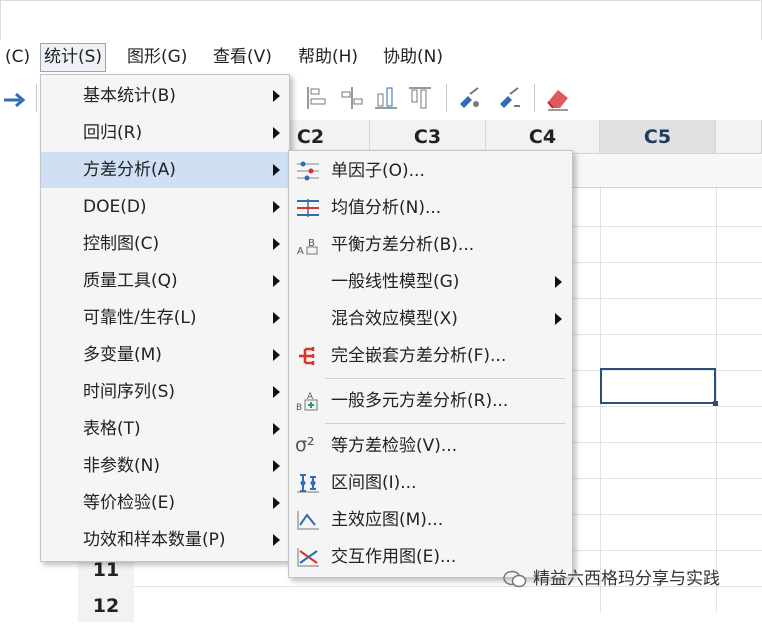  Describe the element at coordinates (515, 579) in the screenshot. I see `wechat-icon` at that location.